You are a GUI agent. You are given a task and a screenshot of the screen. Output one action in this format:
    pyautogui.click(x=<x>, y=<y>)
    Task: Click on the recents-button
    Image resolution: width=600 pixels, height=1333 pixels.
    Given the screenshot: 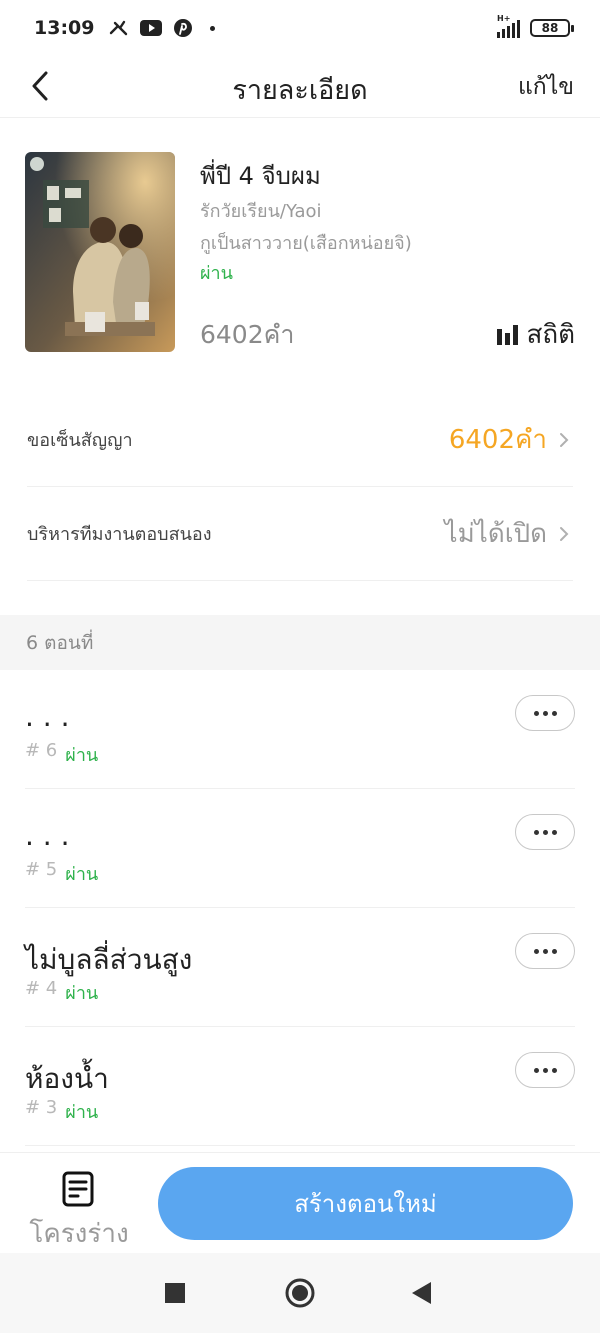 What is the action you would take?
    pyautogui.click(x=175, y=1293)
    